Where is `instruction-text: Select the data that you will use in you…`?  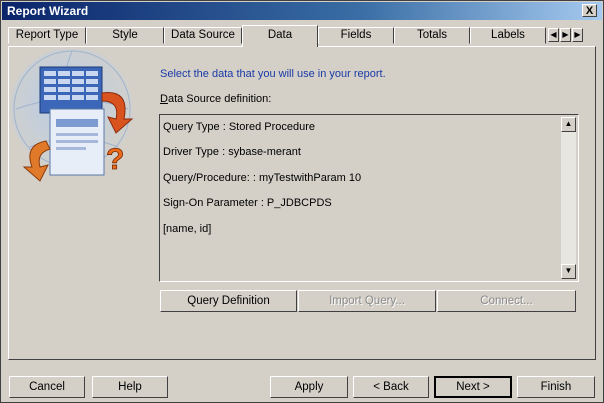 instruction-text: Select the data that you will use in you… is located at coordinates (273, 74).